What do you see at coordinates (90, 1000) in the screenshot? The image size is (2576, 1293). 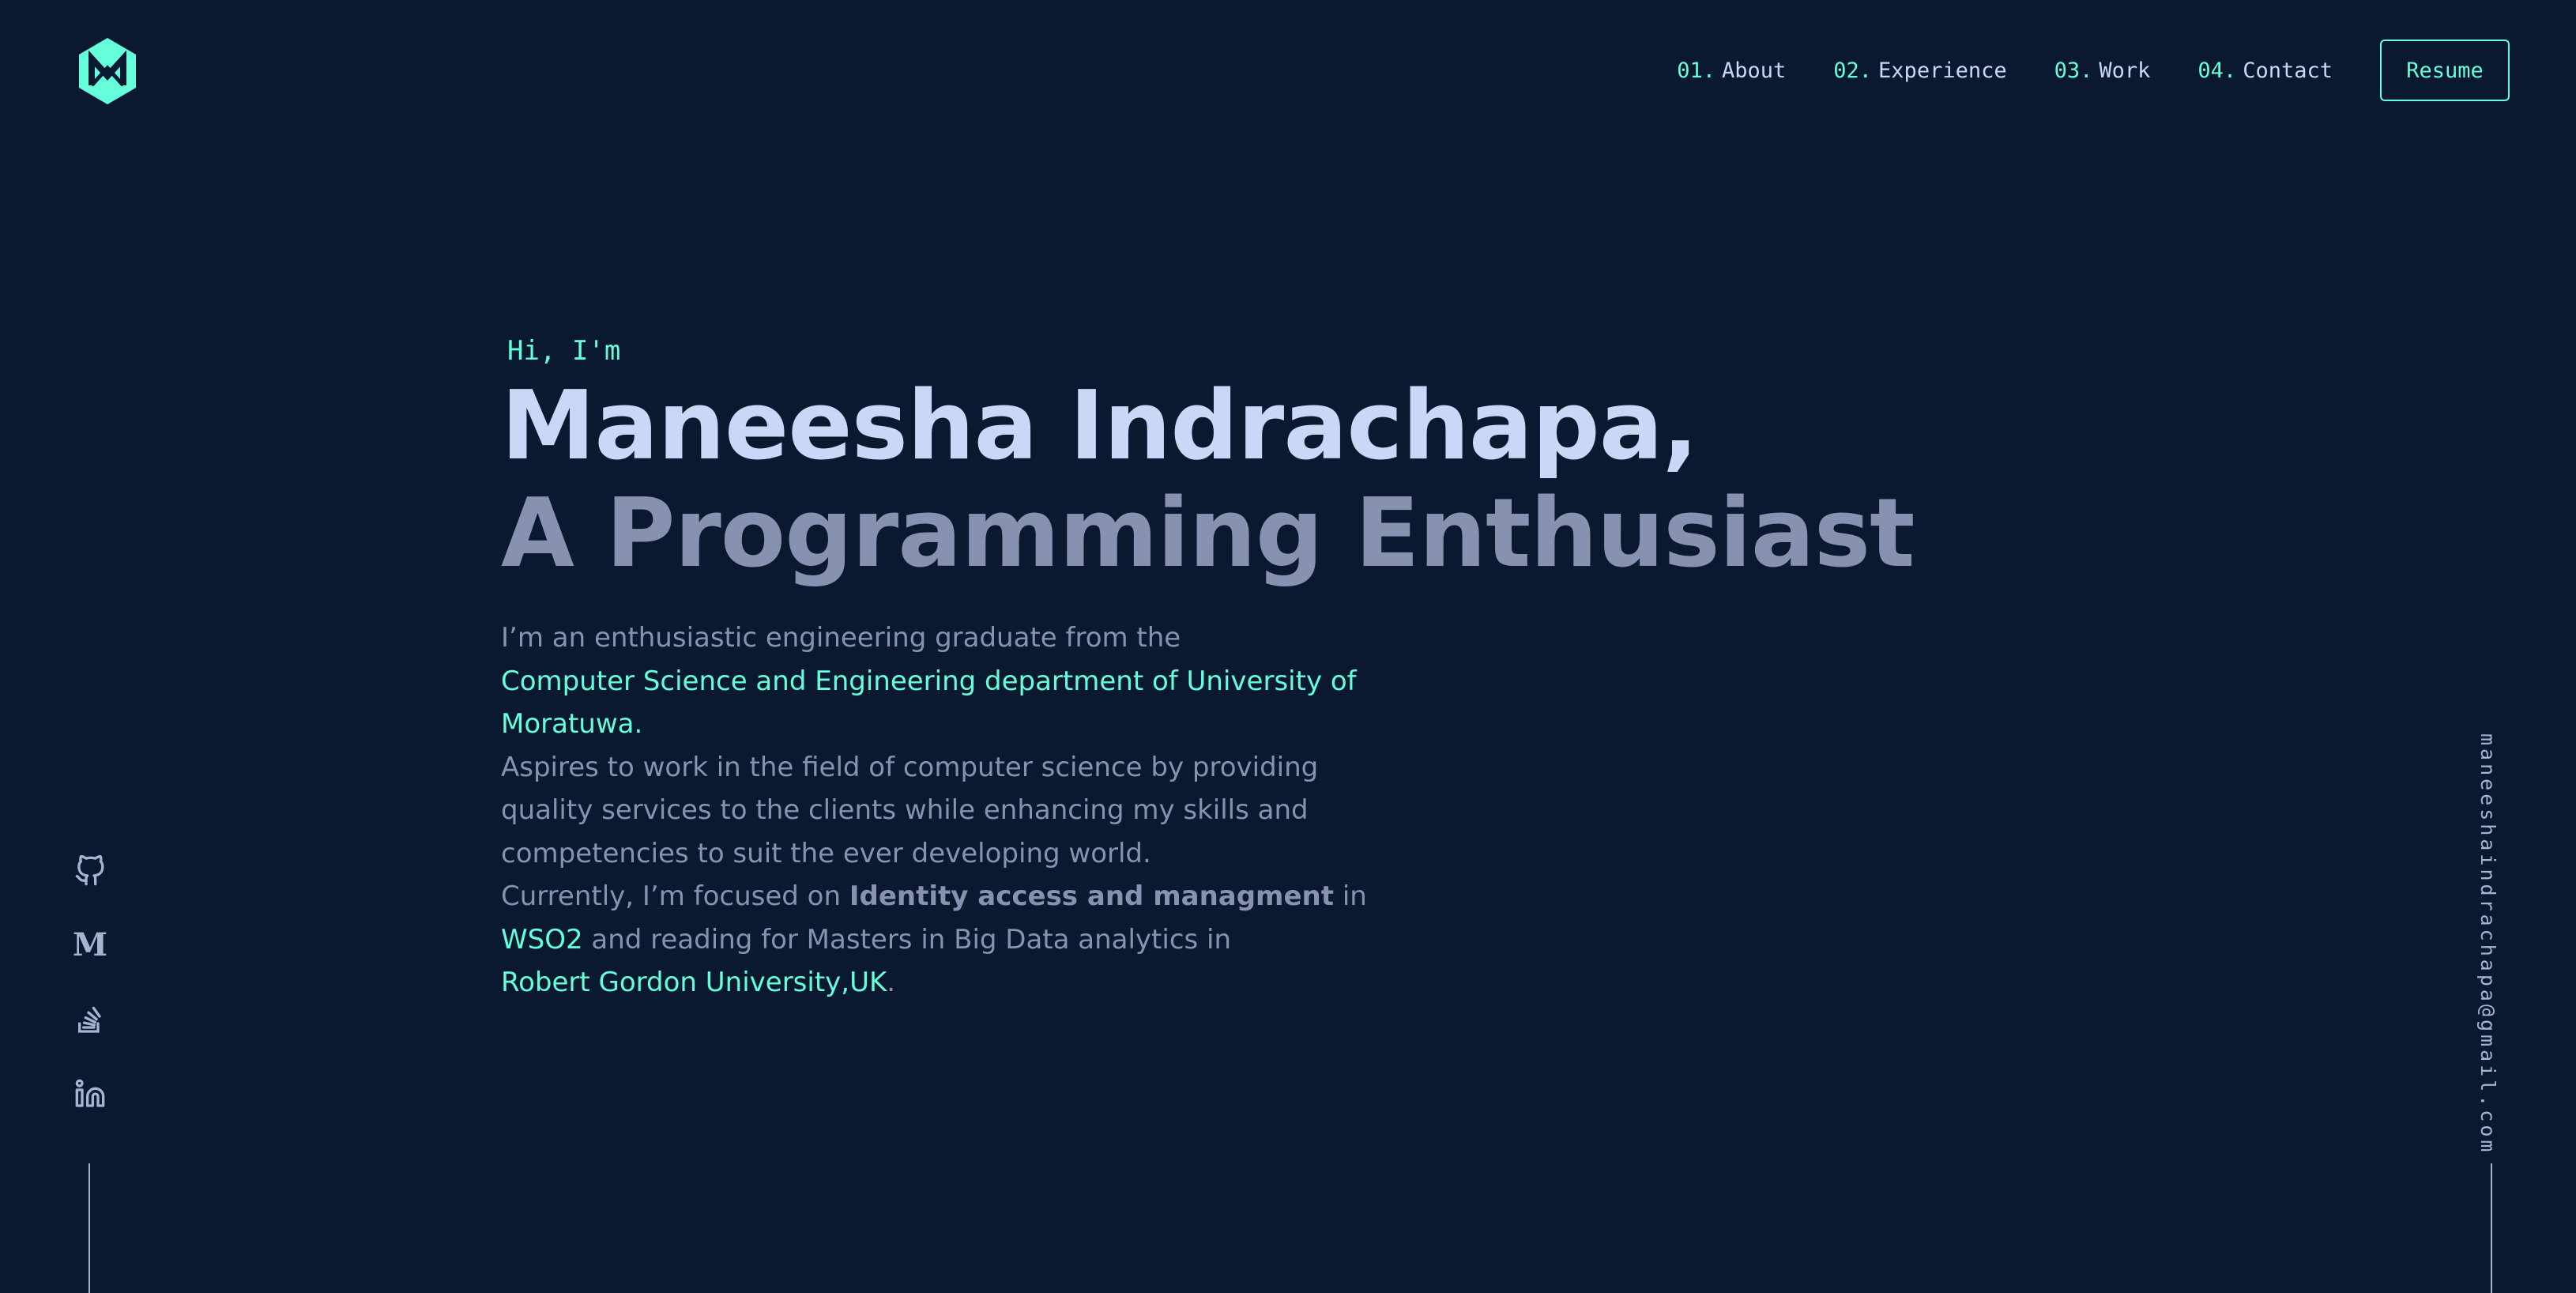 I see `social-links: M` at bounding box center [90, 1000].